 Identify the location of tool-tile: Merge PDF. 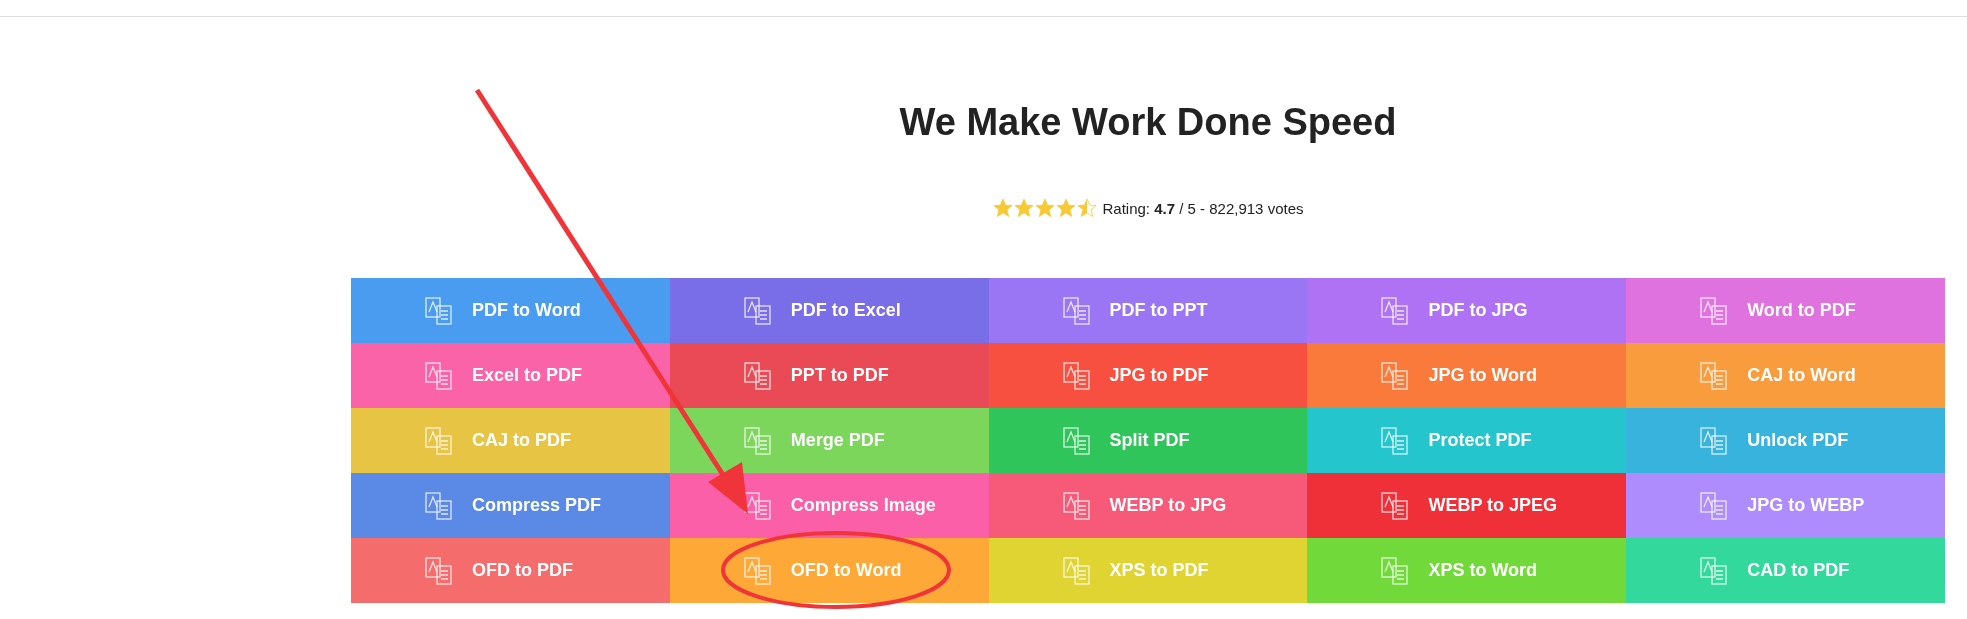
(829, 440).